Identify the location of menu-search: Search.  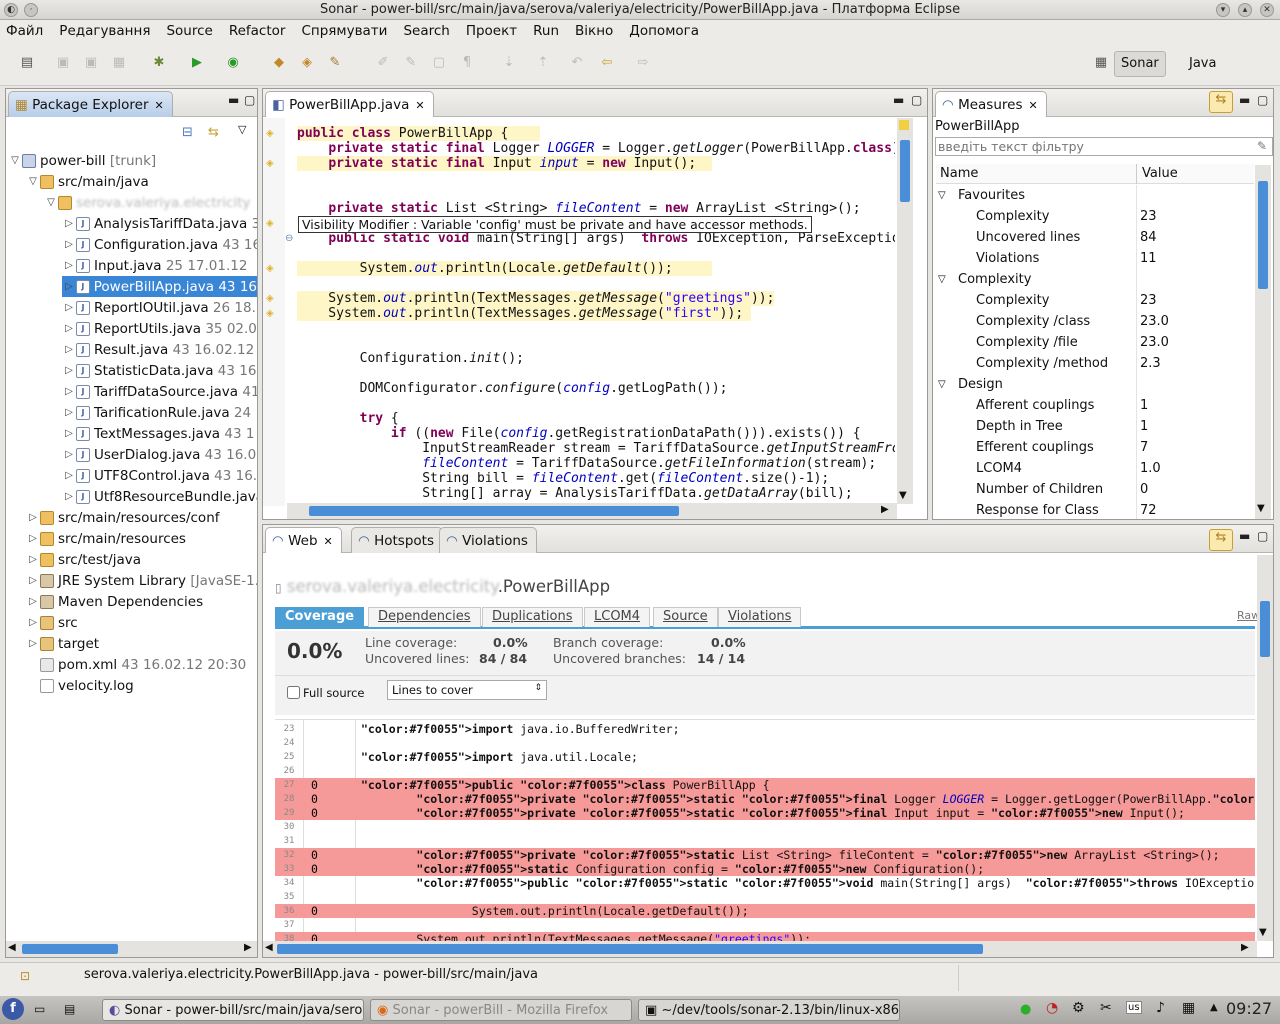
(426, 31).